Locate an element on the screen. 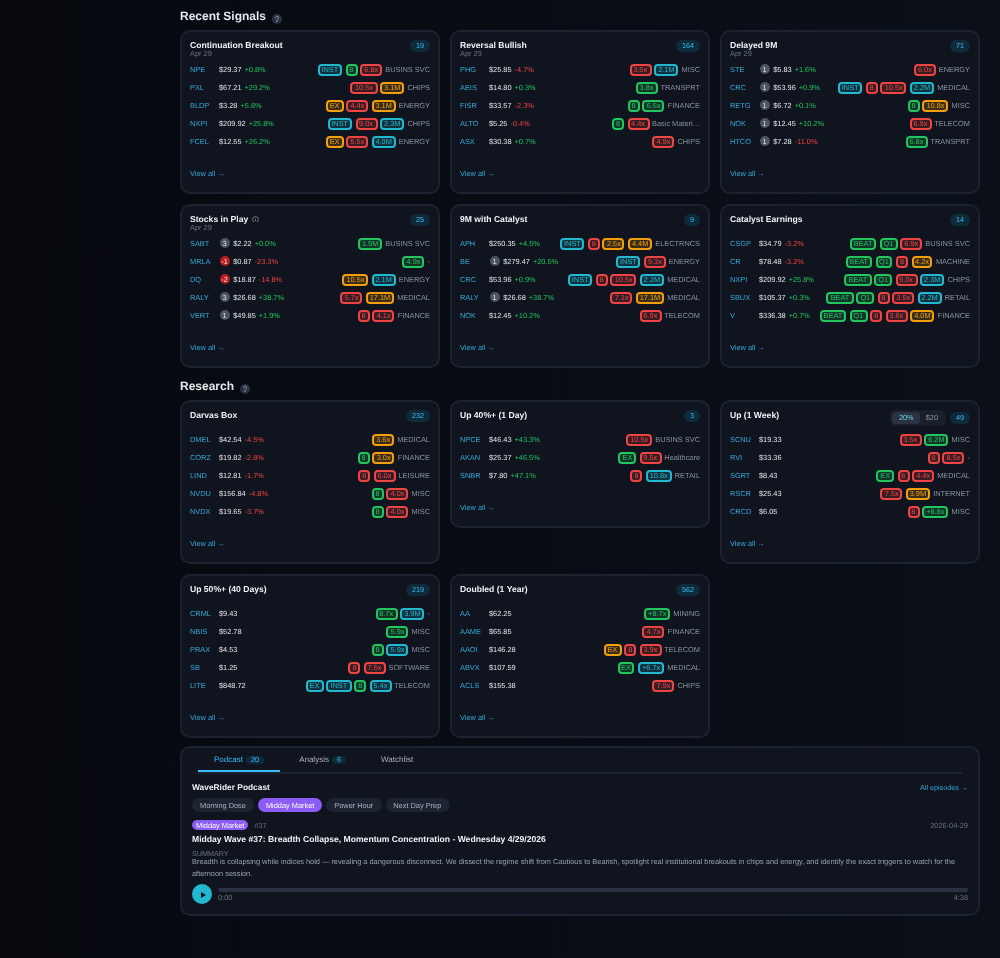  info-icon is located at coordinates (256, 219).